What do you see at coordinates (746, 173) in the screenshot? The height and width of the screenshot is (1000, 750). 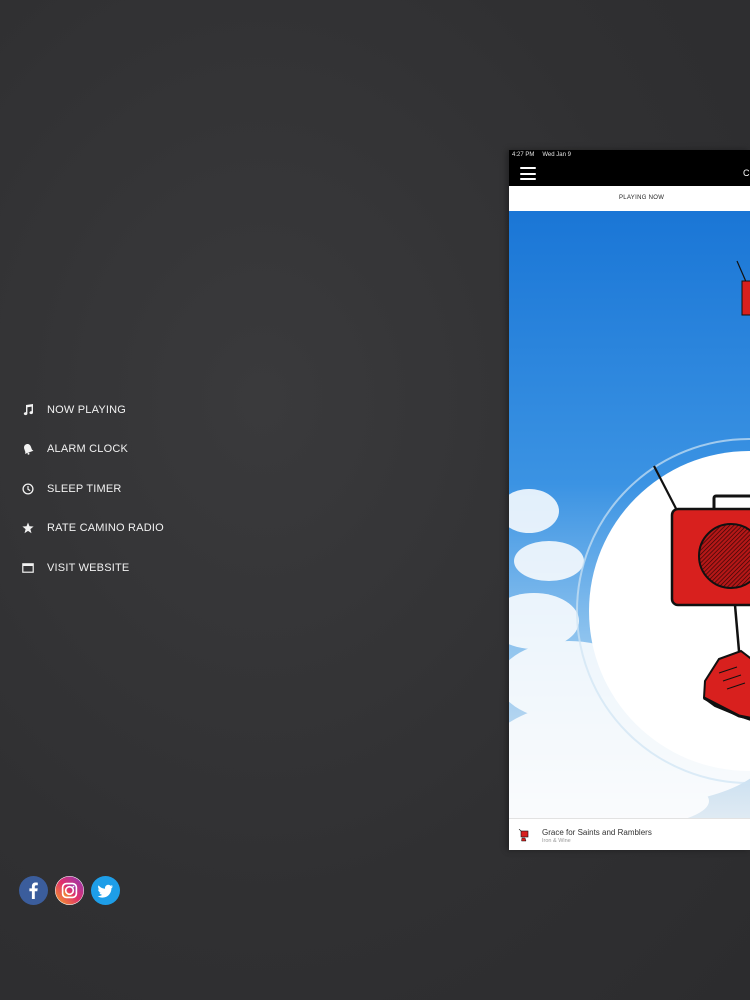 I see `nav-title: C` at bounding box center [746, 173].